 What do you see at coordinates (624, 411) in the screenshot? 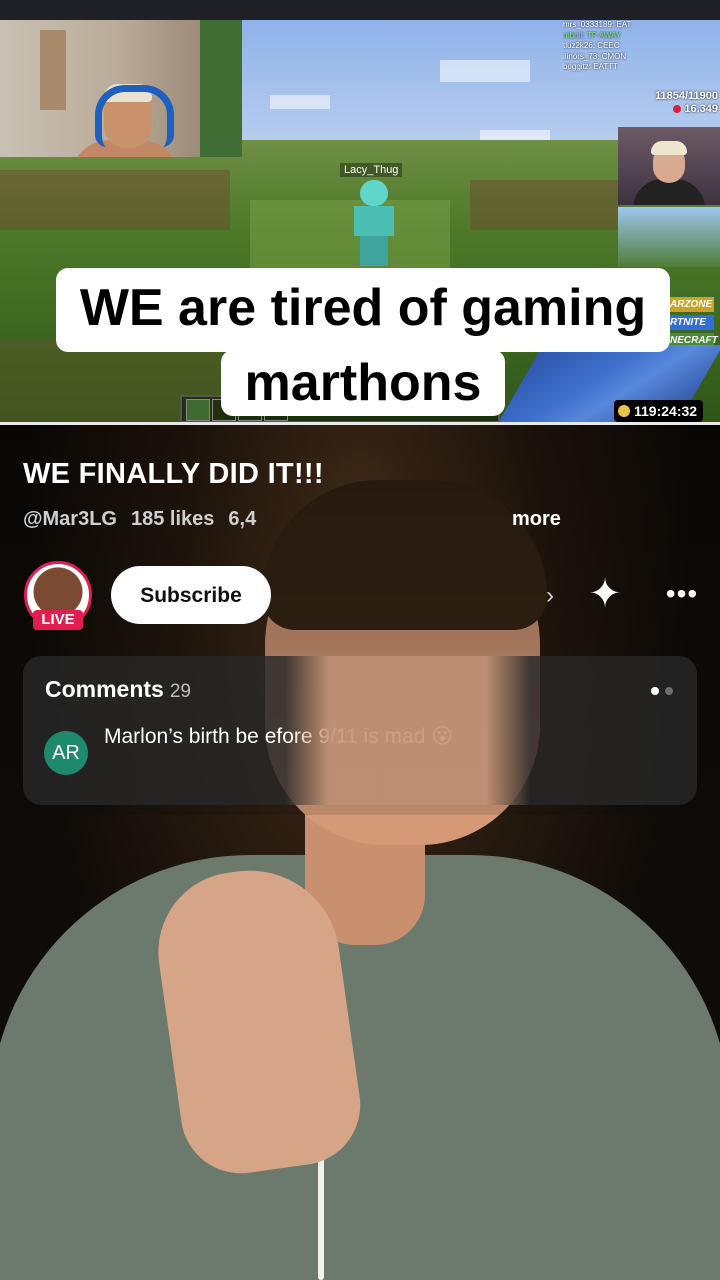
I see `clock-icon` at bounding box center [624, 411].